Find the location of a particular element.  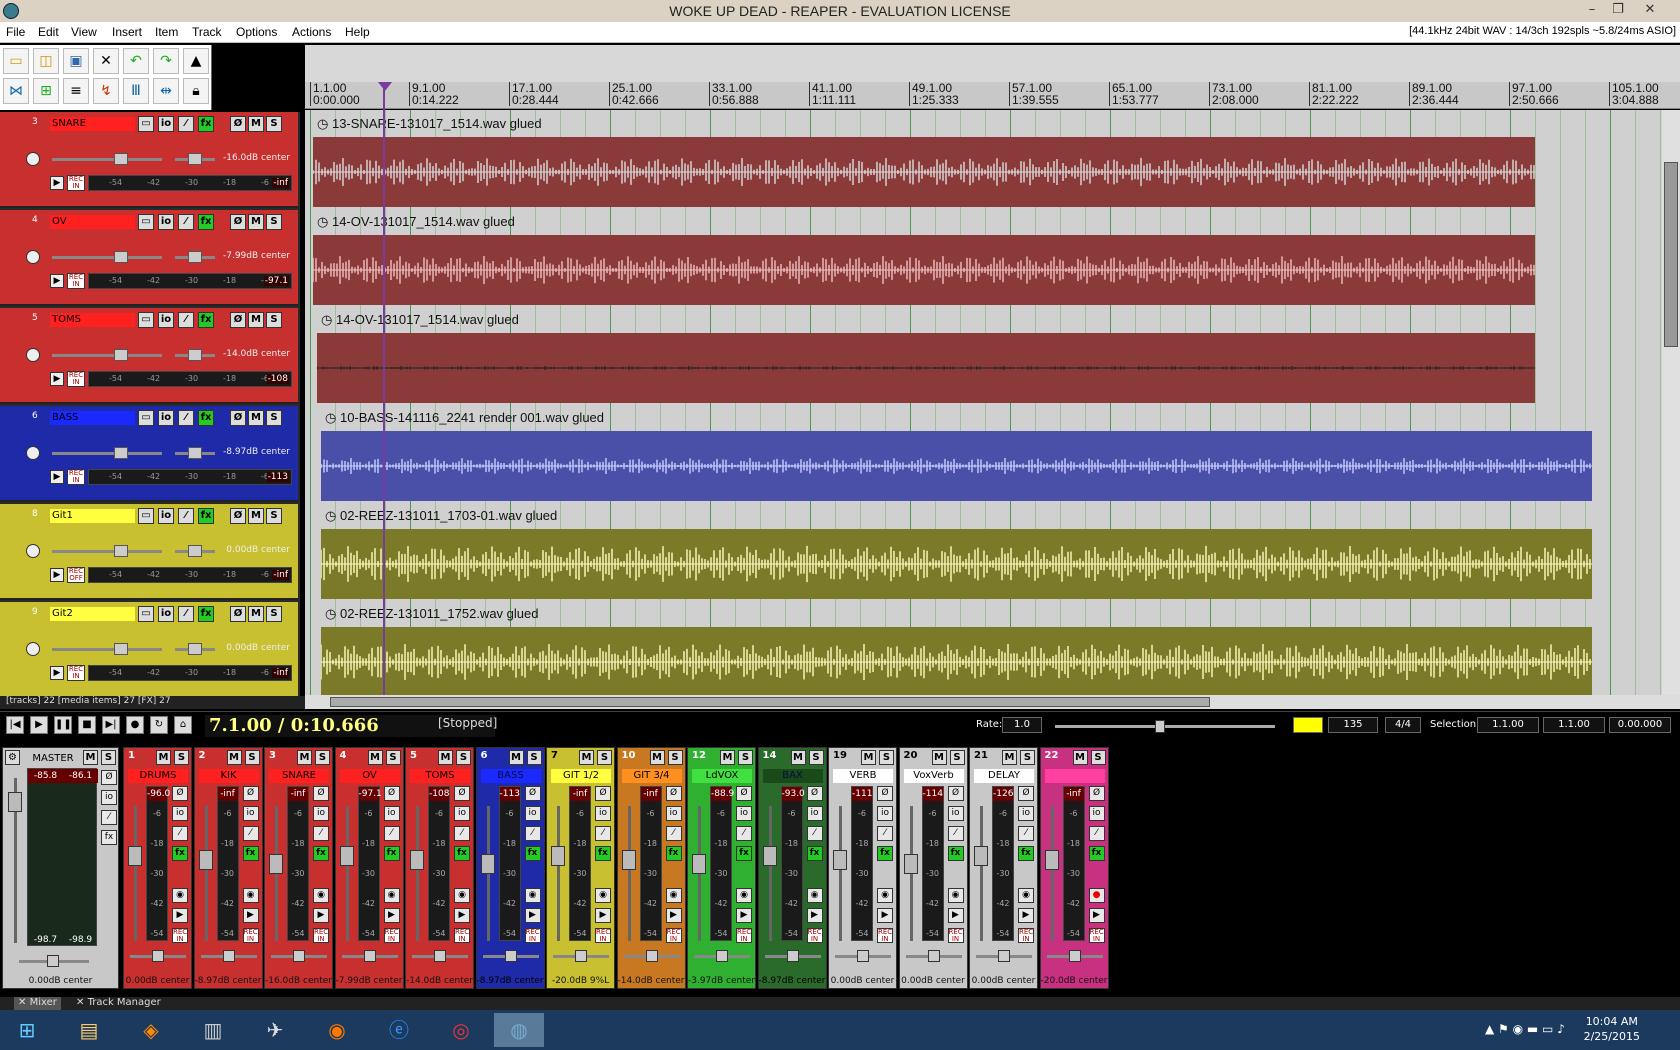

master-fader-knob is located at coordinates (15, 802).